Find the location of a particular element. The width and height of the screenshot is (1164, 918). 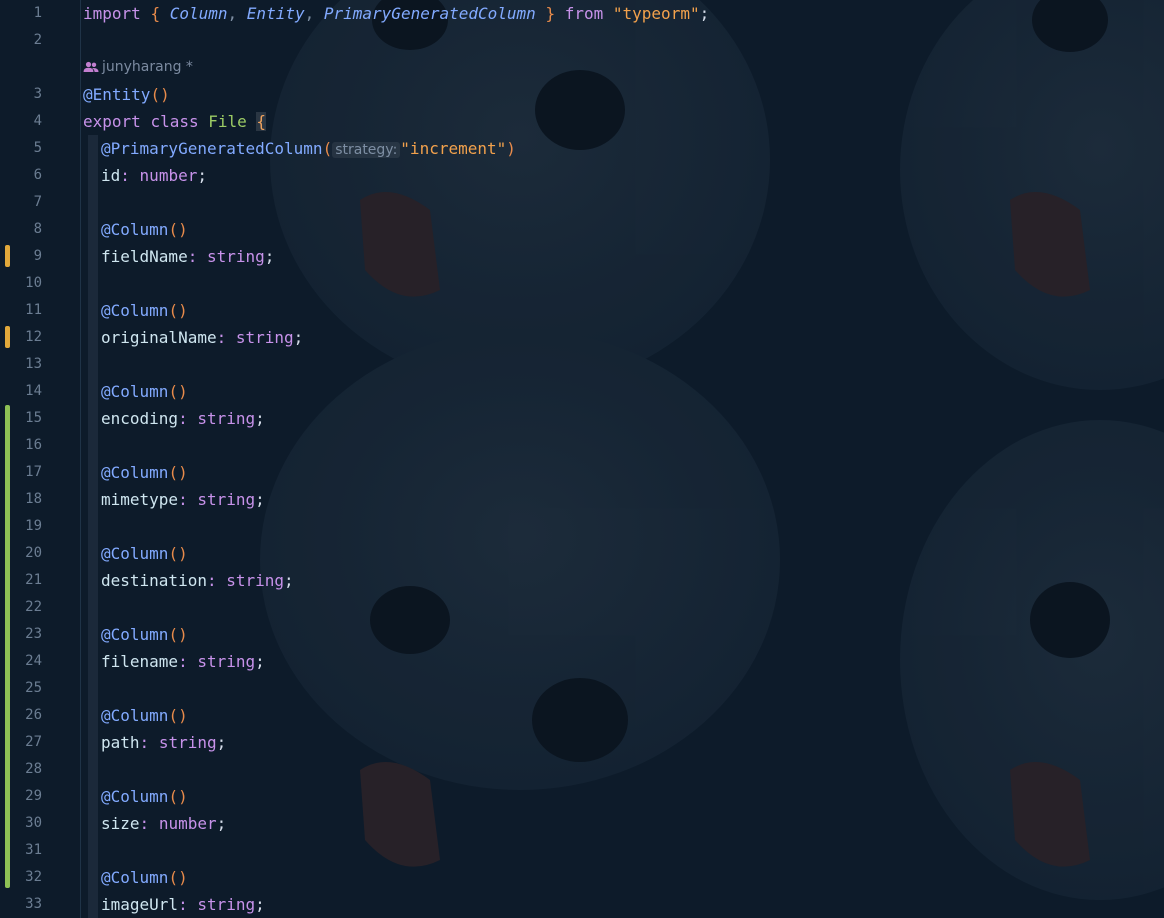

code-line-17: @Column() is located at coordinates (144, 472).